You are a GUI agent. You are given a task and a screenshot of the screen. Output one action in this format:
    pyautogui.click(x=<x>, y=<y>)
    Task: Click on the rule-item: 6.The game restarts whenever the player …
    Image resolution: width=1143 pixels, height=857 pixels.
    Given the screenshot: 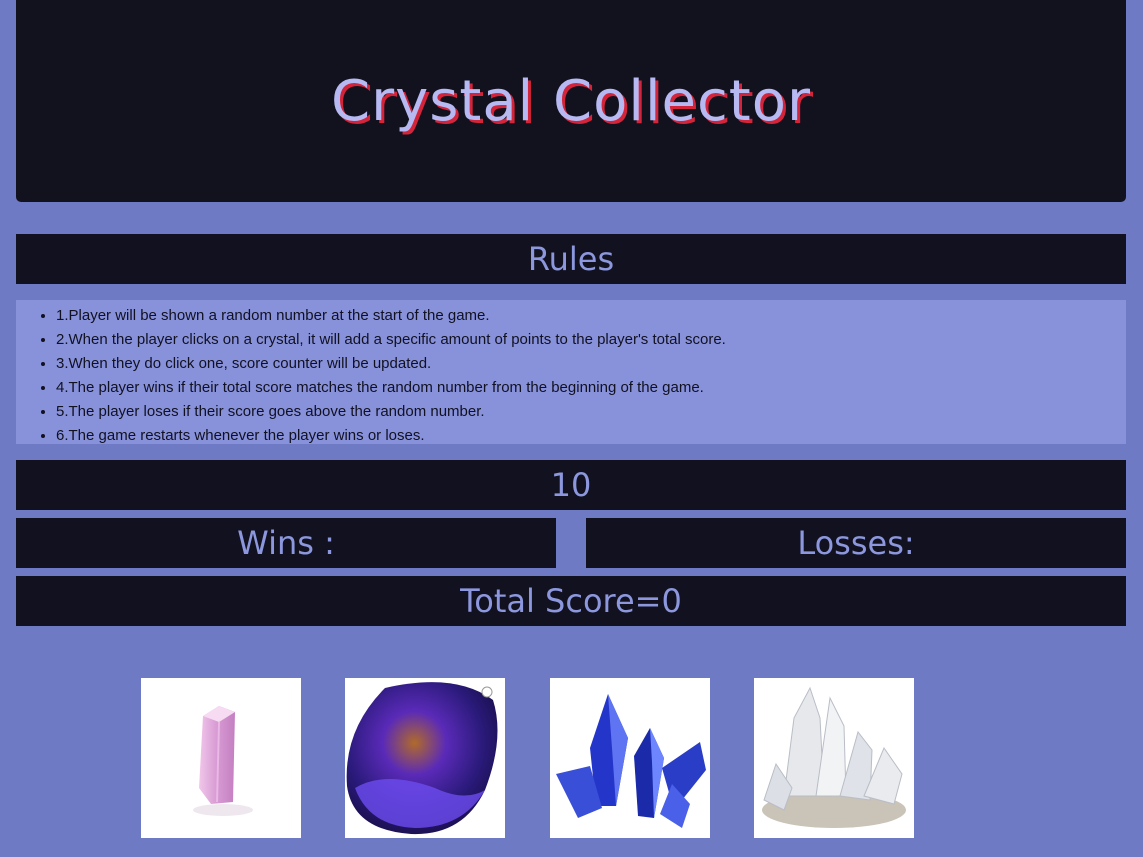 What is the action you would take?
    pyautogui.click(x=591, y=436)
    